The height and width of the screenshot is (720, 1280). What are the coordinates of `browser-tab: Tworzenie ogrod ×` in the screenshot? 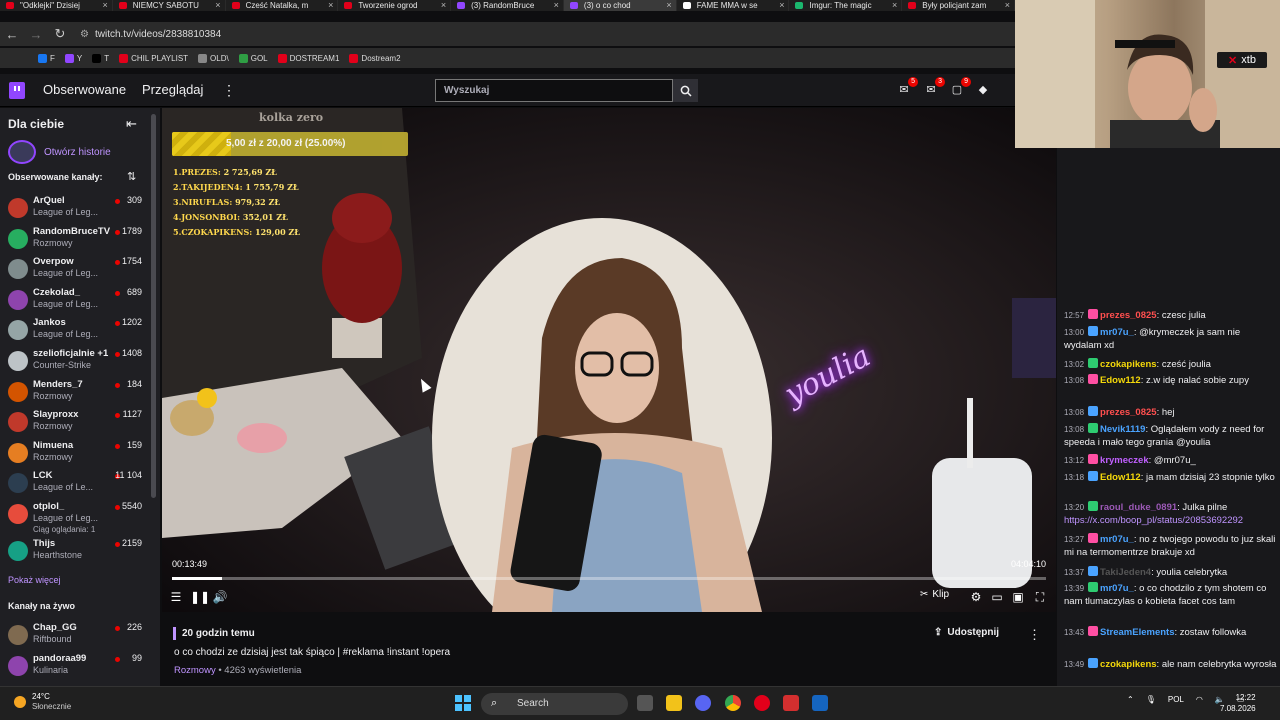 It's located at (395, 5).